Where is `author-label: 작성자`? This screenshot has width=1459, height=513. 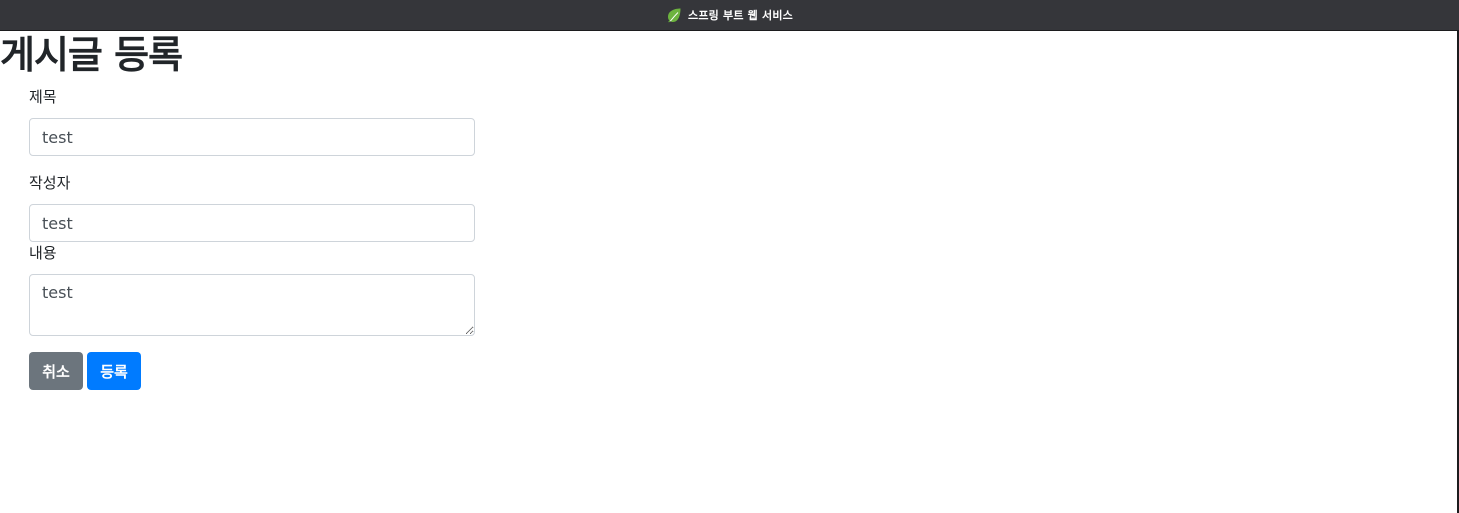
author-label: 작성자 is located at coordinates (50, 183).